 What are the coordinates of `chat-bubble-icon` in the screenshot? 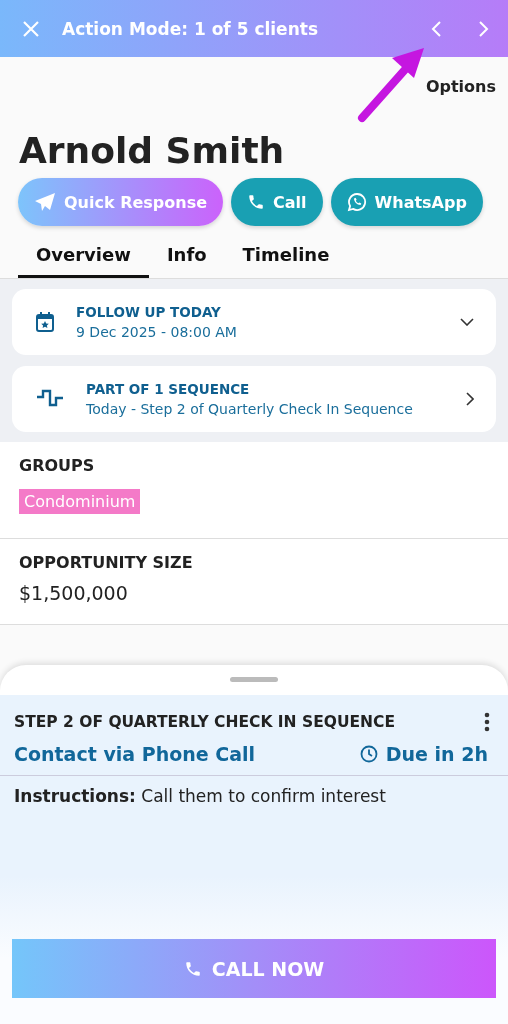 It's located at (356, 202).